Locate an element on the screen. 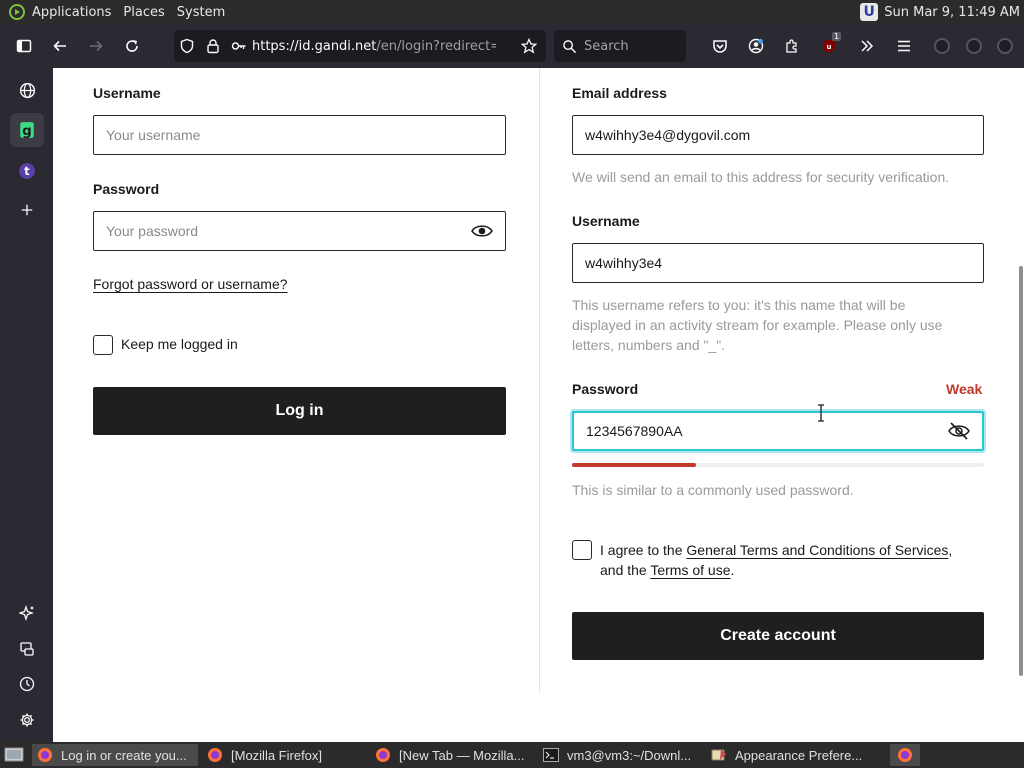  email-input: w4wihhy3e4@dygovil.com is located at coordinates (778, 135).